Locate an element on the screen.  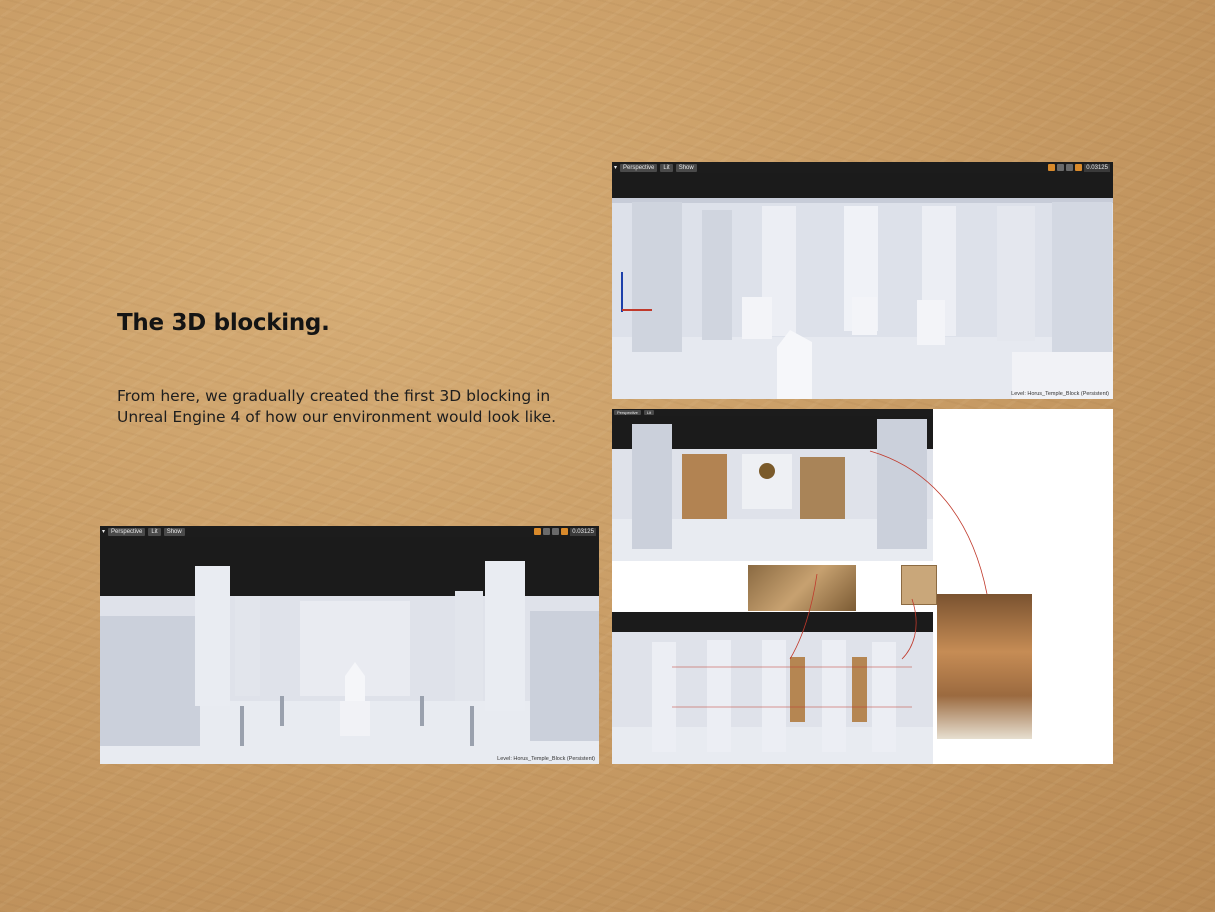
blocking-scene-hall is located at coordinates (862, 286).